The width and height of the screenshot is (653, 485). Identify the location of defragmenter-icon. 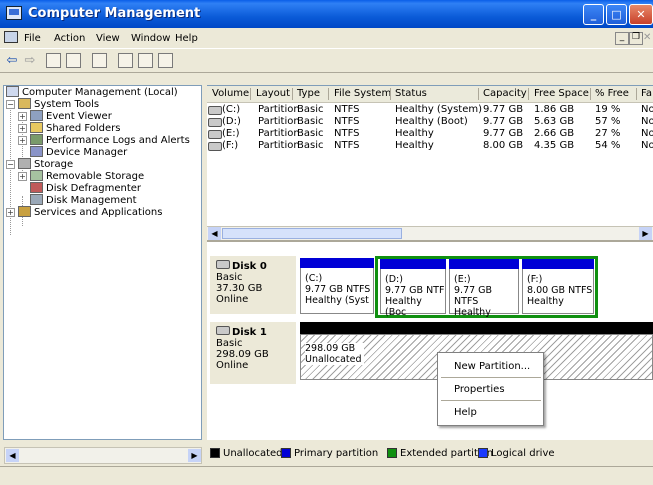
(36, 187).